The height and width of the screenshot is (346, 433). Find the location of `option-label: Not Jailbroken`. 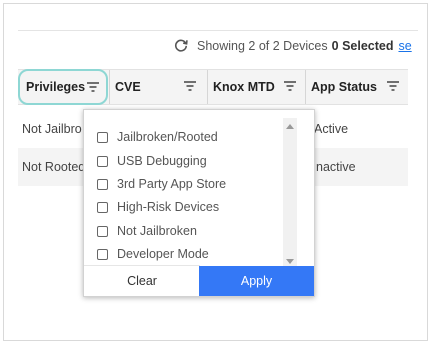

option-label: Not Jailbroken is located at coordinates (157, 231).